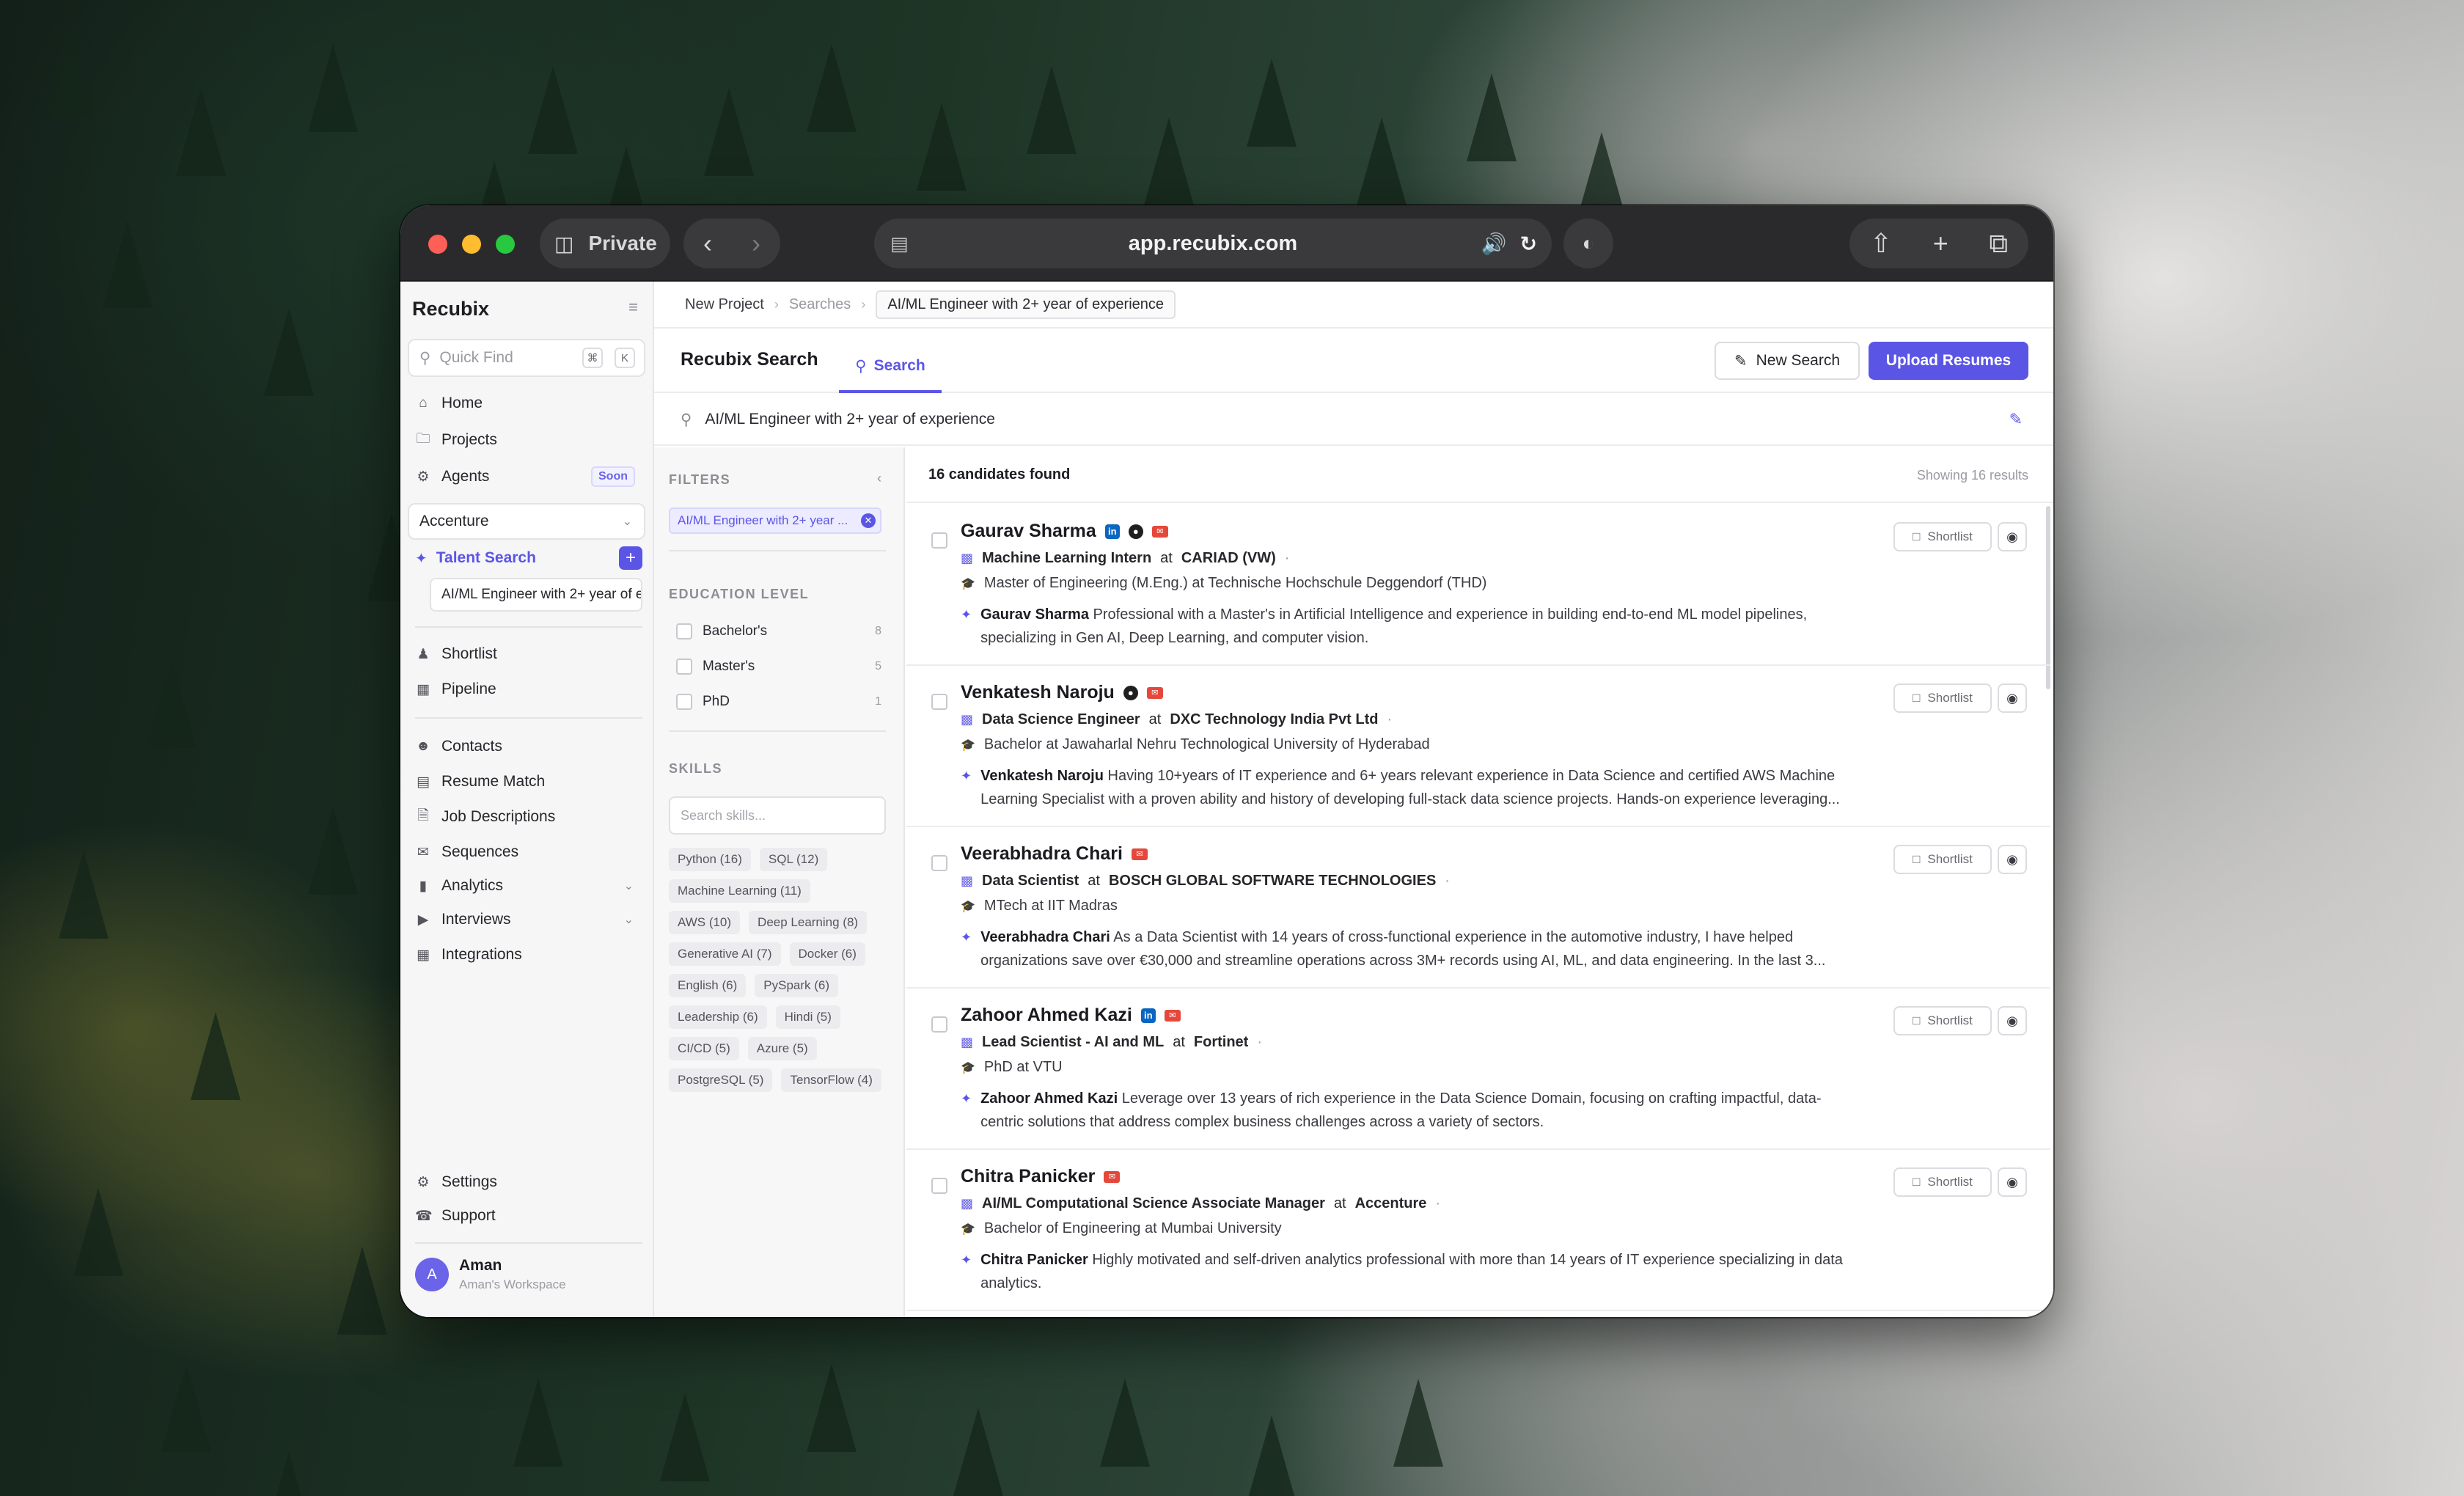 This screenshot has width=2464, height=1496. I want to click on candidate-name: Zahoor Ahmed Kazi, so click(1046, 1015).